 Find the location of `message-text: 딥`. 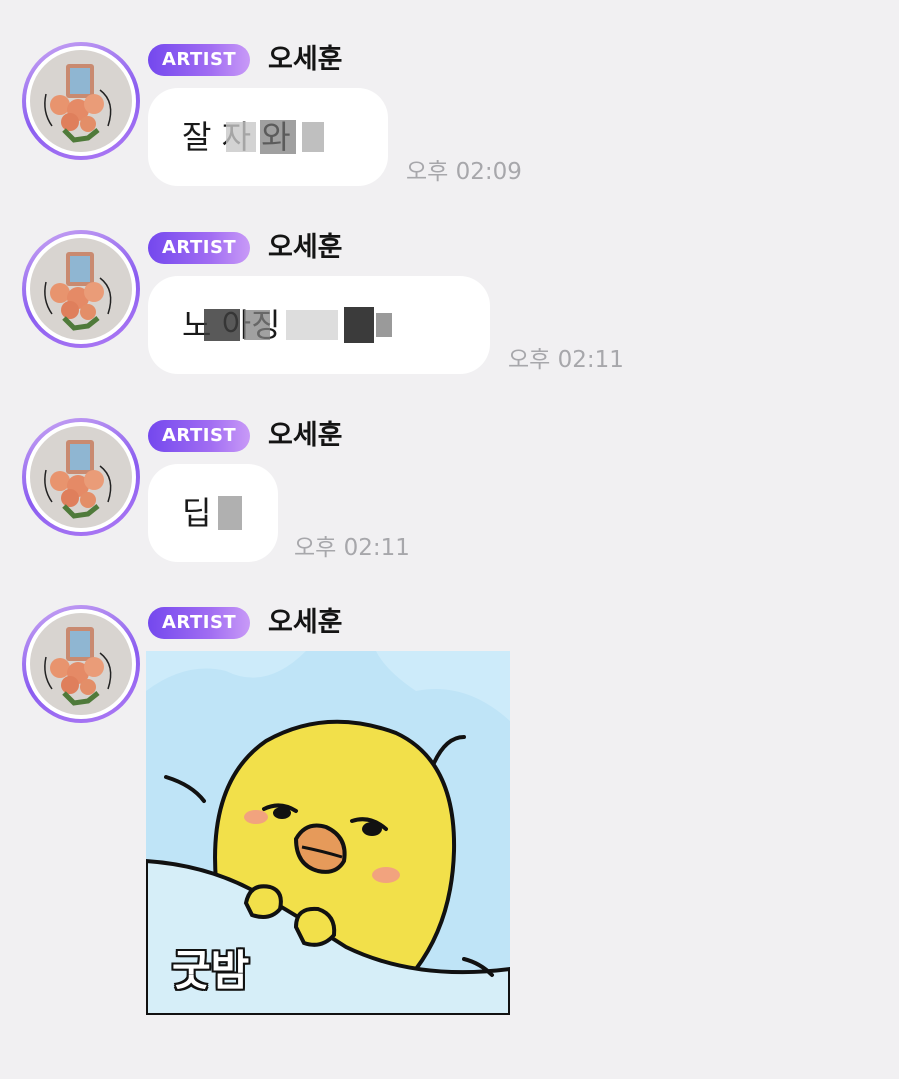

message-text: 딥 is located at coordinates (197, 513).